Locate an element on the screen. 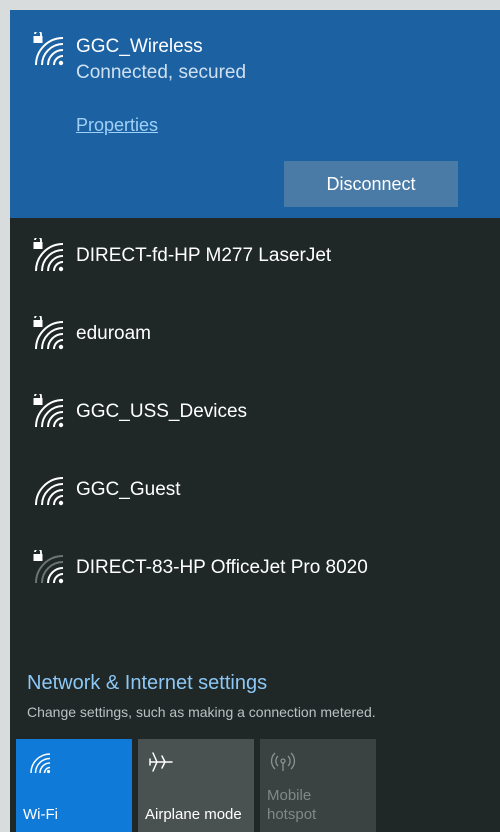  connected-ssid: GGC_Wireless is located at coordinates (139, 46).